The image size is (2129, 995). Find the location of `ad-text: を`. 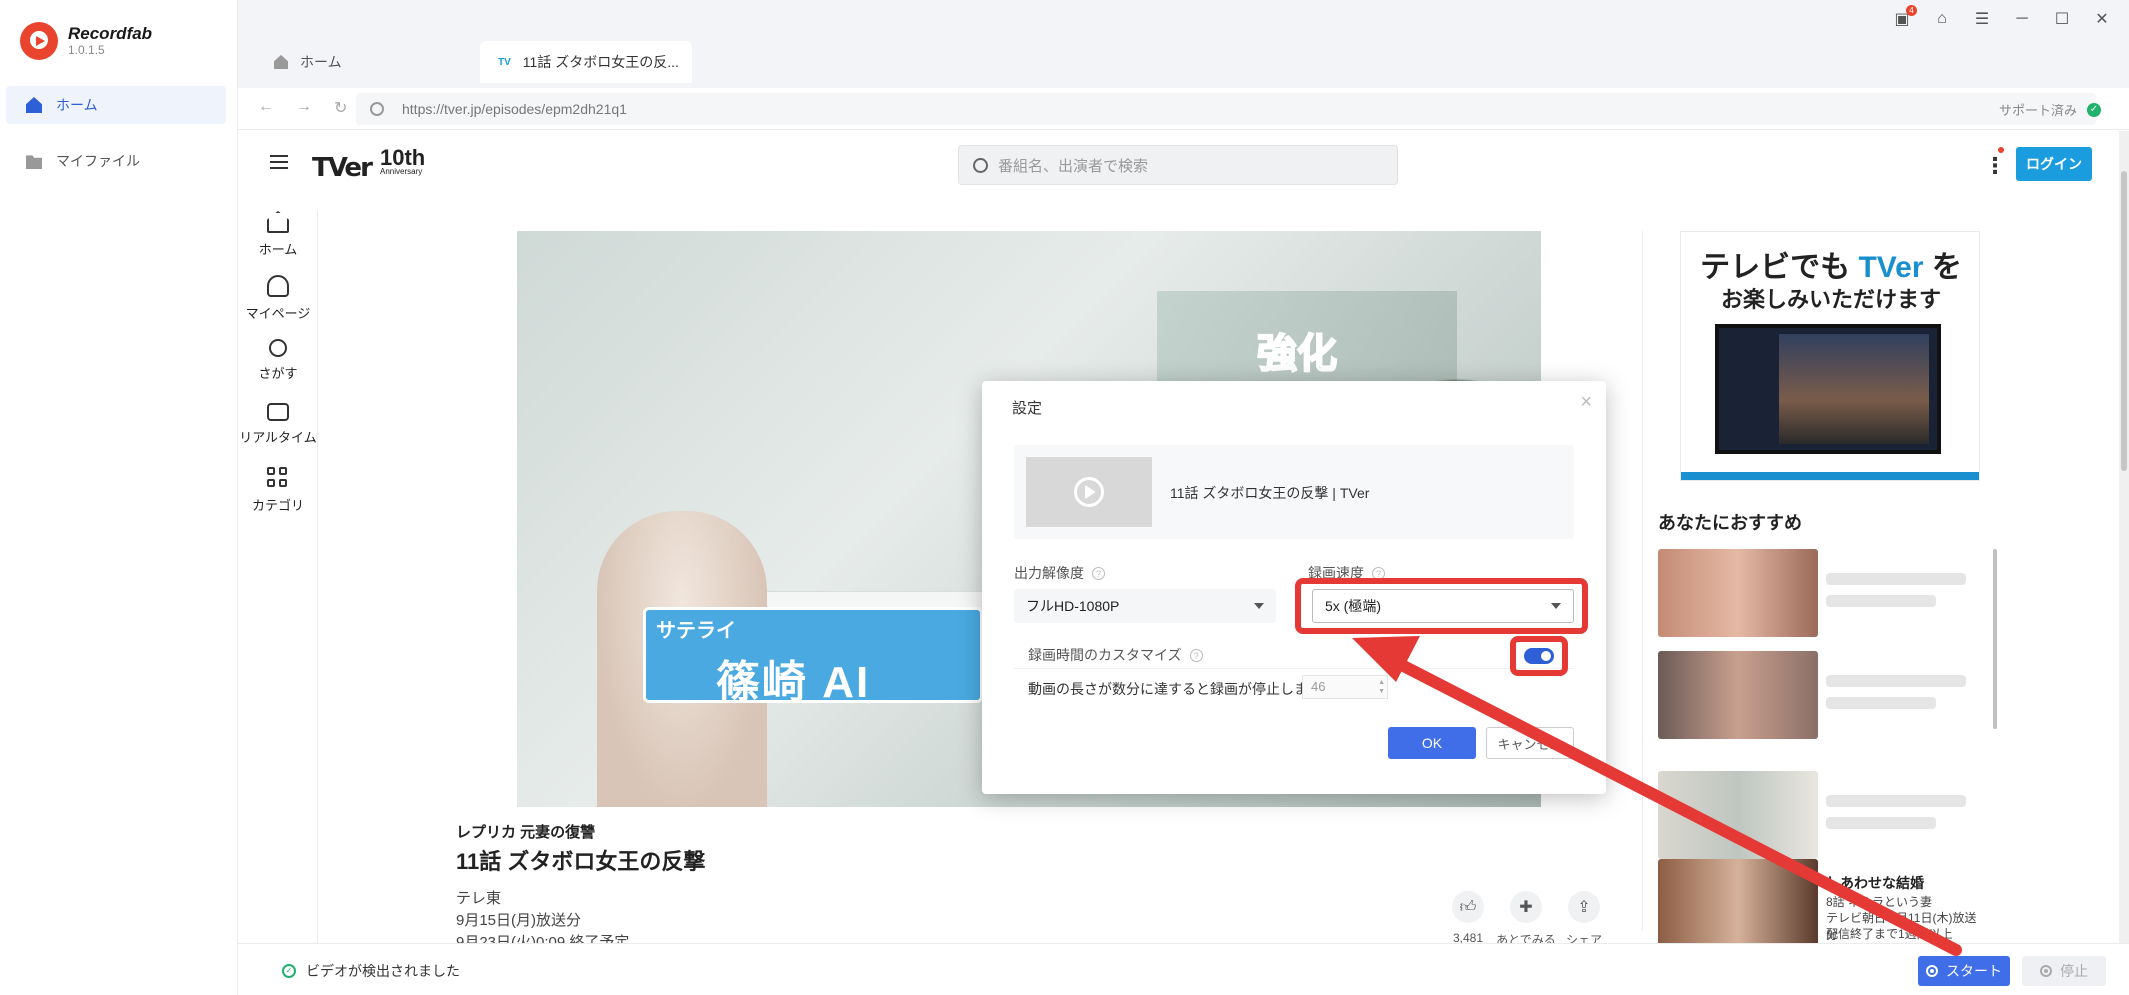

ad-text: を is located at coordinates (1946, 267).